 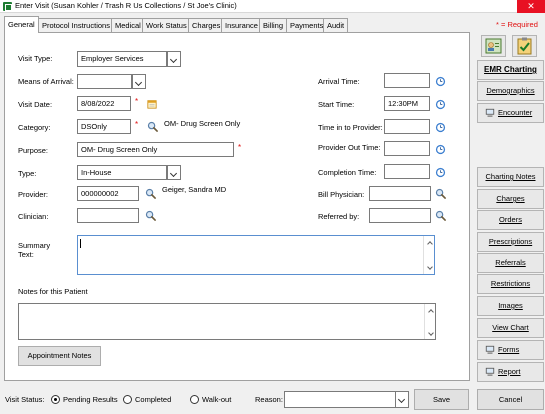 What do you see at coordinates (407, 148) in the screenshot?
I see `provider-out-time-field` at bounding box center [407, 148].